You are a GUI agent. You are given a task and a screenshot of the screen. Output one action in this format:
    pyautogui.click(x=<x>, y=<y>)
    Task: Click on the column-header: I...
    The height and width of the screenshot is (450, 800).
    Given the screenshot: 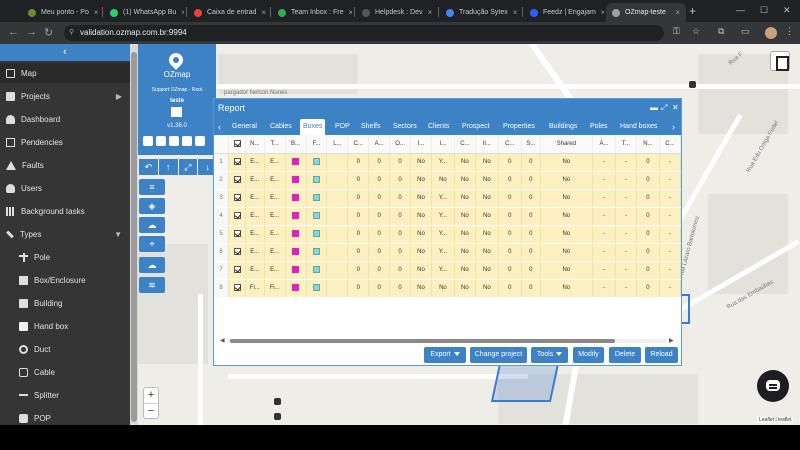 What is the action you would take?
    pyautogui.click(x=443, y=144)
    